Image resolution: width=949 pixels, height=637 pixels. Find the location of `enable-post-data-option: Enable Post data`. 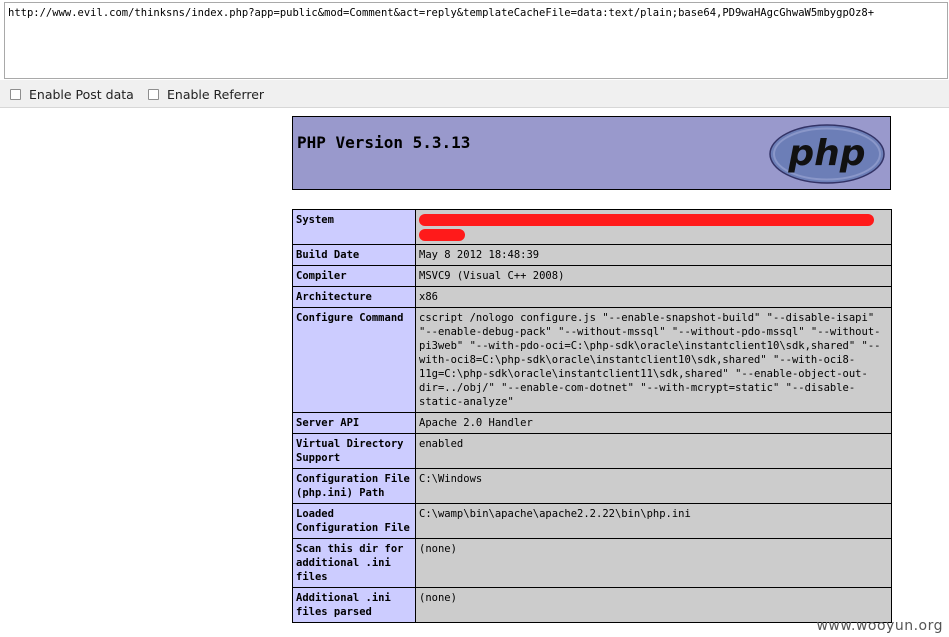

enable-post-data-option: Enable Post data is located at coordinates (72, 94).